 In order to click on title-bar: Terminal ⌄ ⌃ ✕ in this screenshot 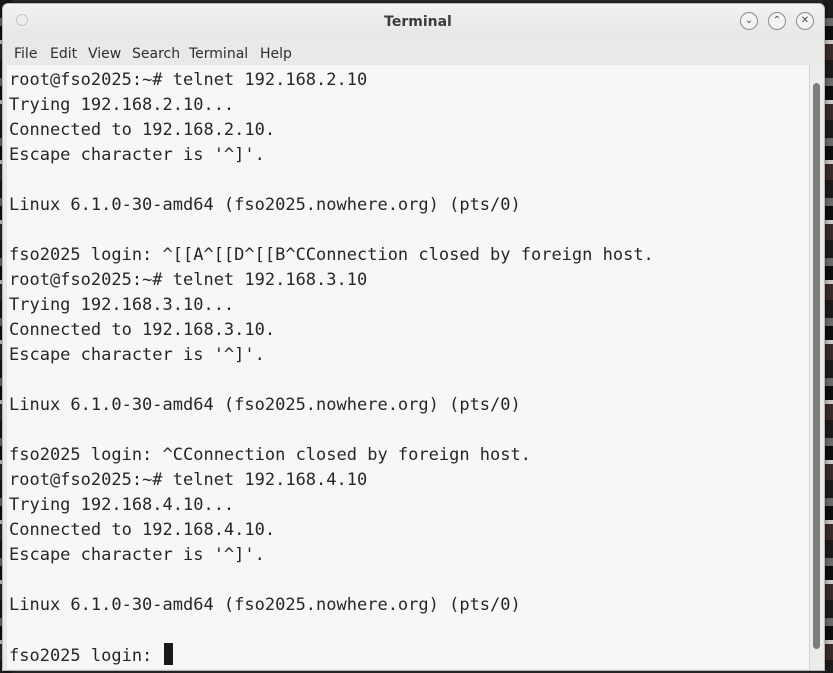, I will do `click(413, 21)`.